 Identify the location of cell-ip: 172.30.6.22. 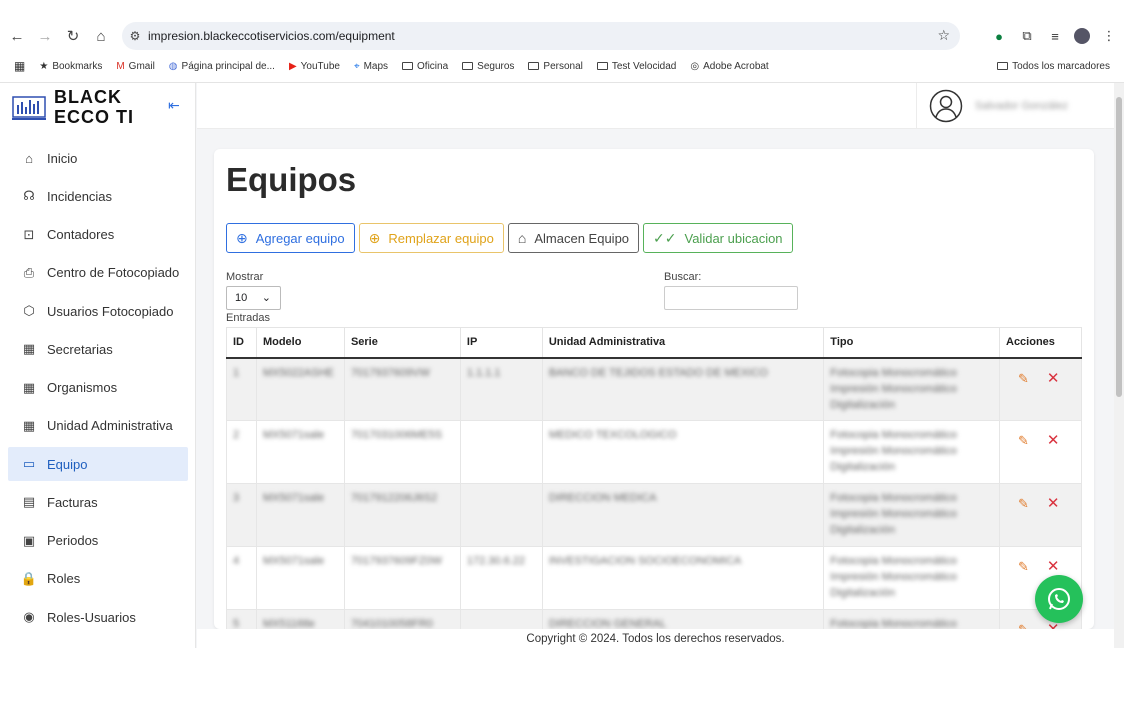
(496, 561).